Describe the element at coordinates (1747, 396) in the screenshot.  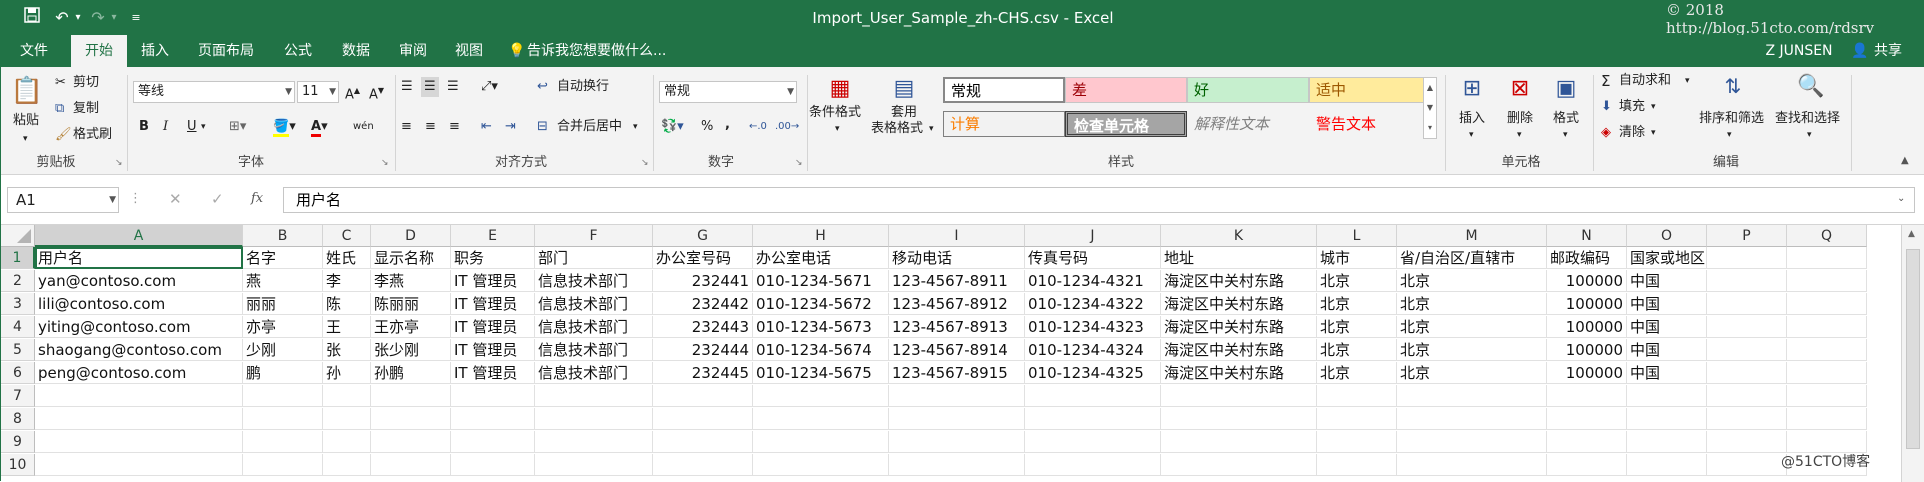
I see `cell-P7` at that location.